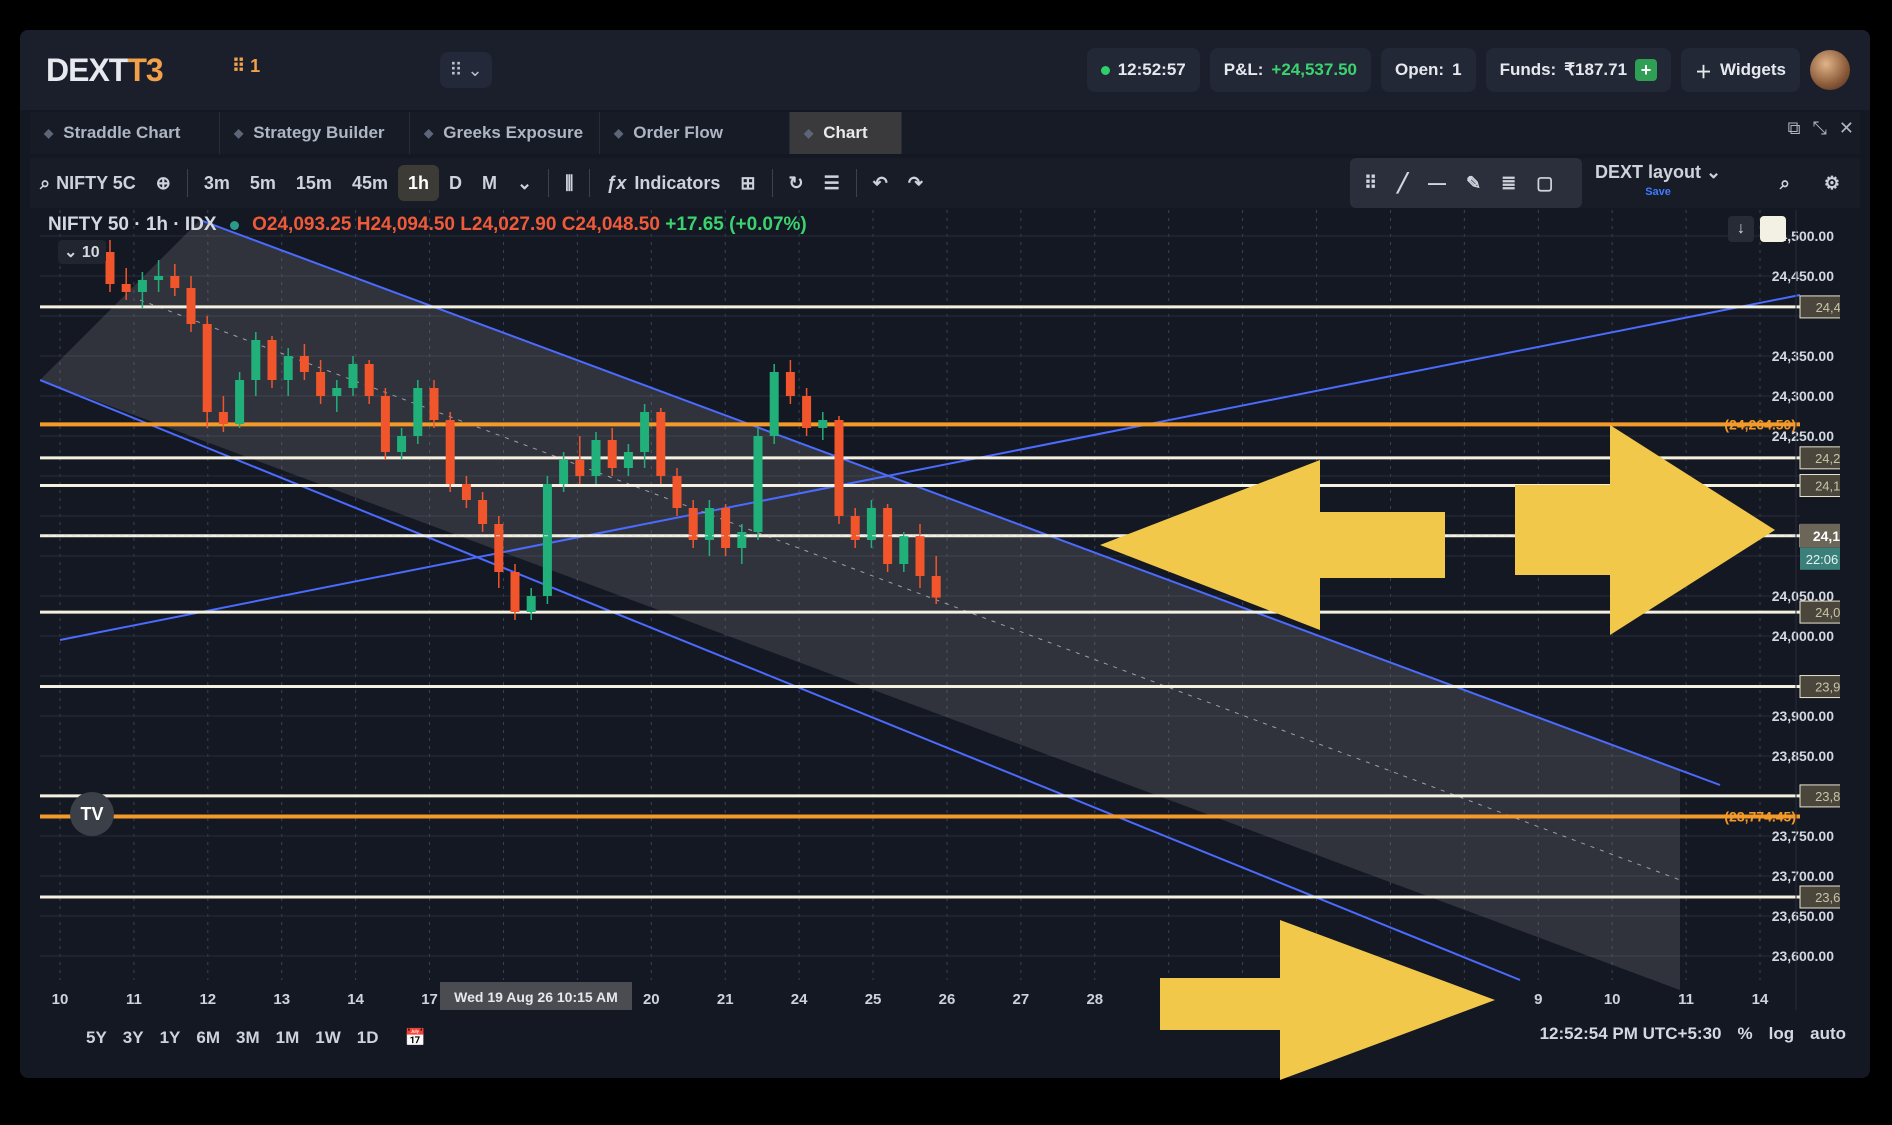 The height and width of the screenshot is (1125, 1892). I want to click on timeframe-1h: 1h, so click(418, 183).